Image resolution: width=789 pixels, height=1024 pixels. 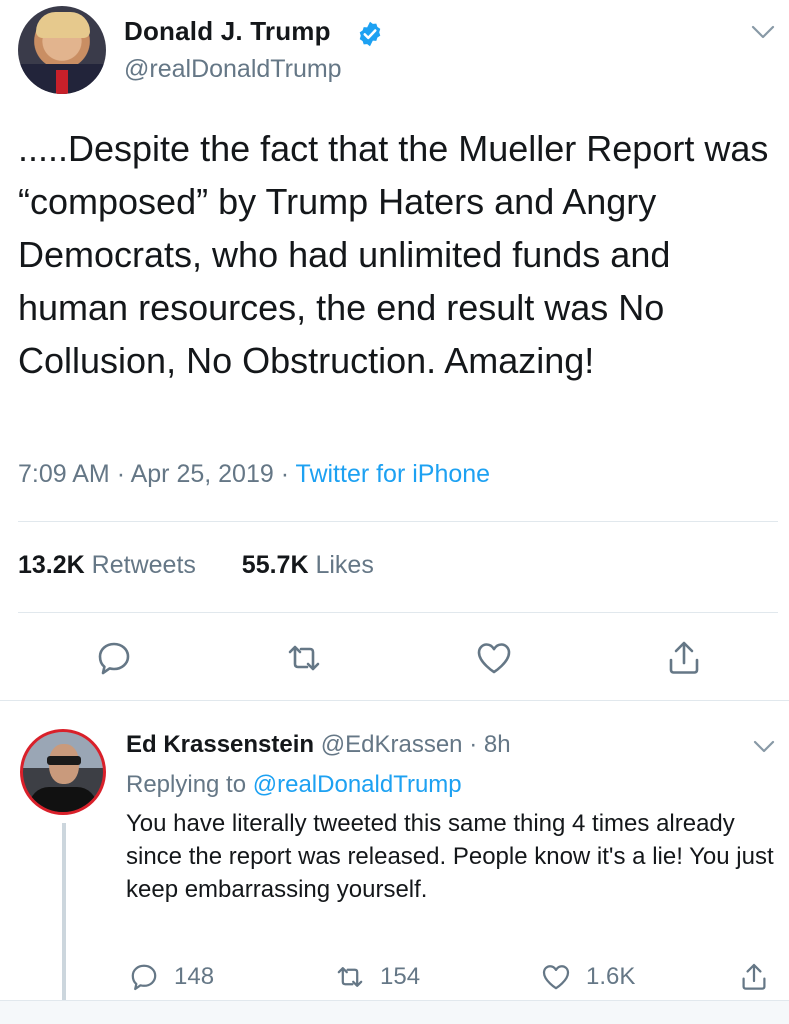 I want to click on replying-to-handle: @realDonaldTrump, so click(x=357, y=784).